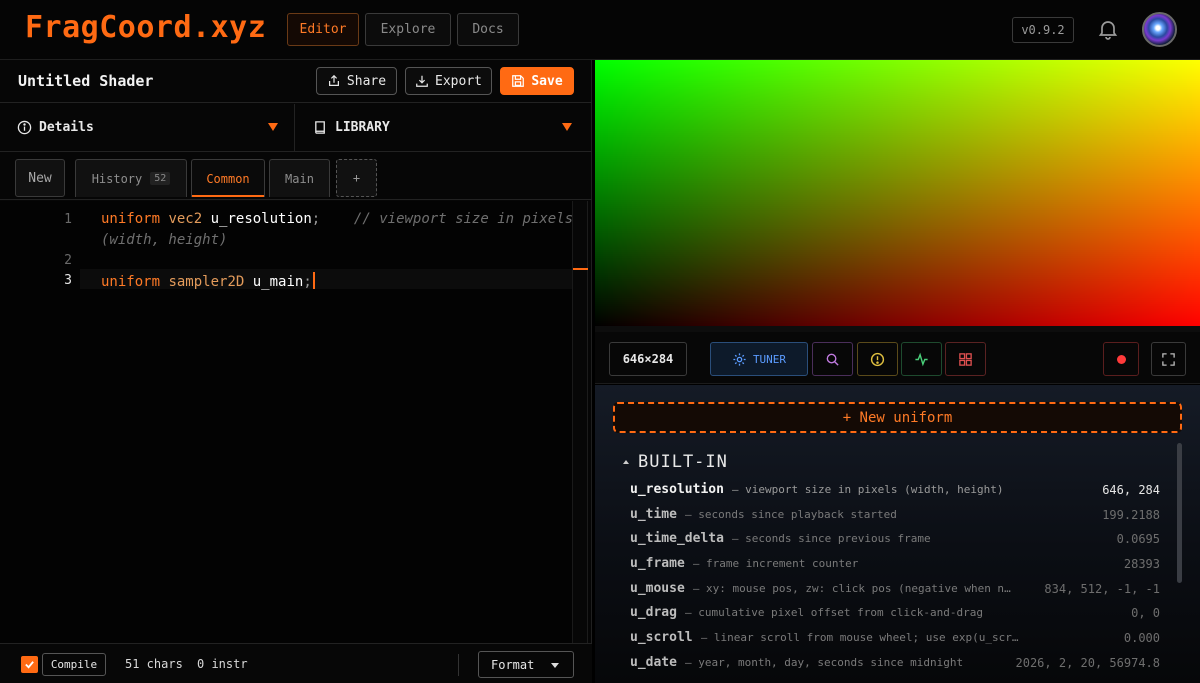  Describe the element at coordinates (458, 665) in the screenshot. I see `divider` at that location.